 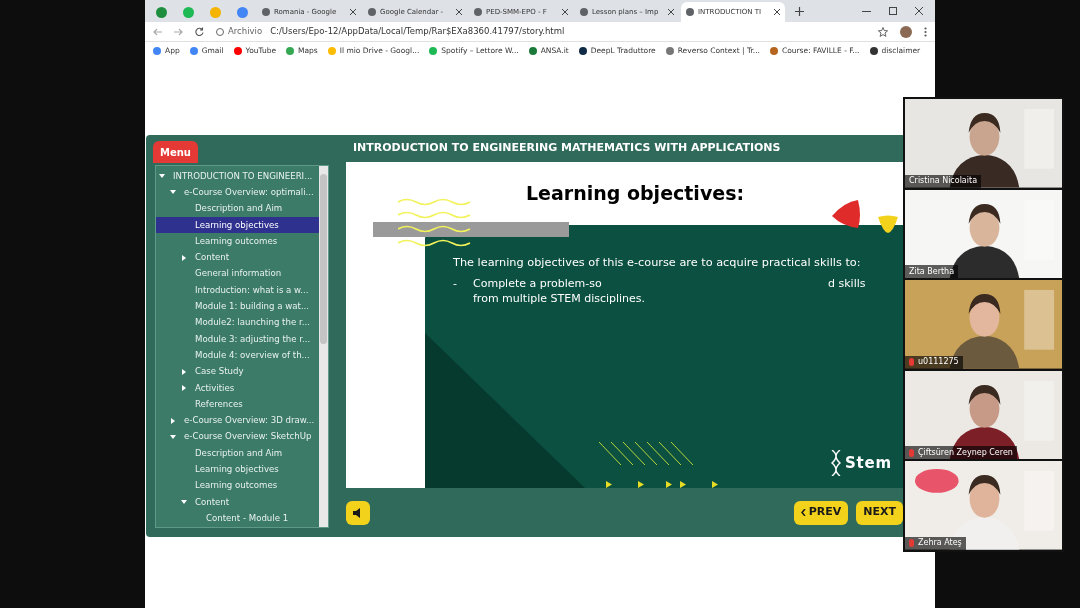 What do you see at coordinates (559, 299) in the screenshot?
I see `bullet-text: from multiple STEM disciplines.` at bounding box center [559, 299].